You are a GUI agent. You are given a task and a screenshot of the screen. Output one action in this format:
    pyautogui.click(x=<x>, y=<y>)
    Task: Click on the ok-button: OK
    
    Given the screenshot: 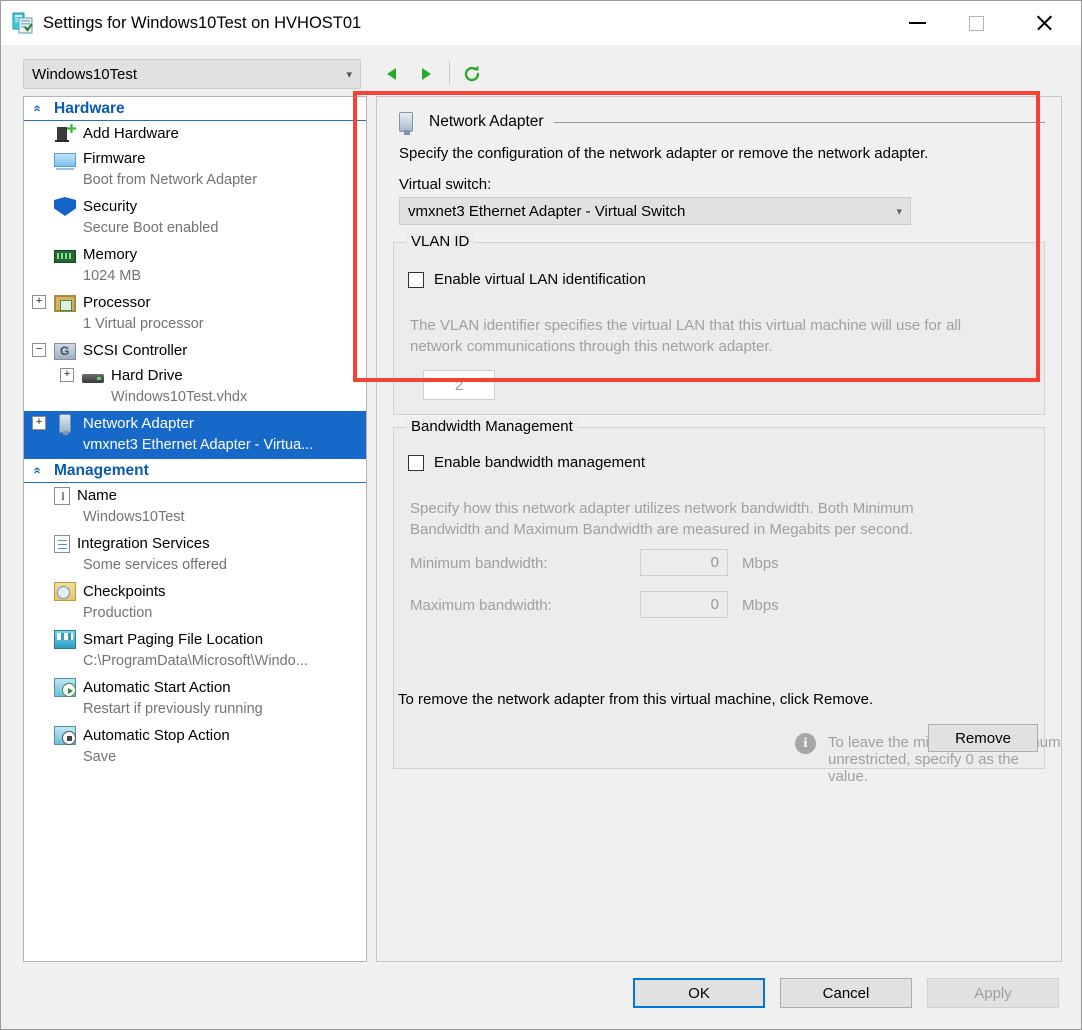 What is the action you would take?
    pyautogui.click(x=699, y=993)
    